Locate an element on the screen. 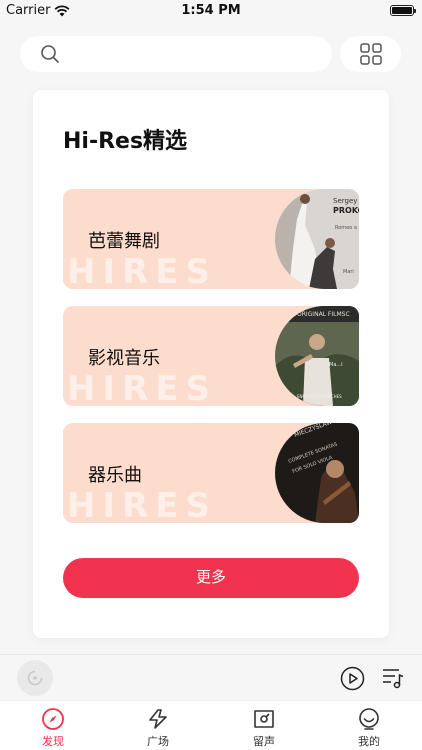 Image resolution: width=422 pixels, height=750 pixels. play-icon is located at coordinates (352, 678).